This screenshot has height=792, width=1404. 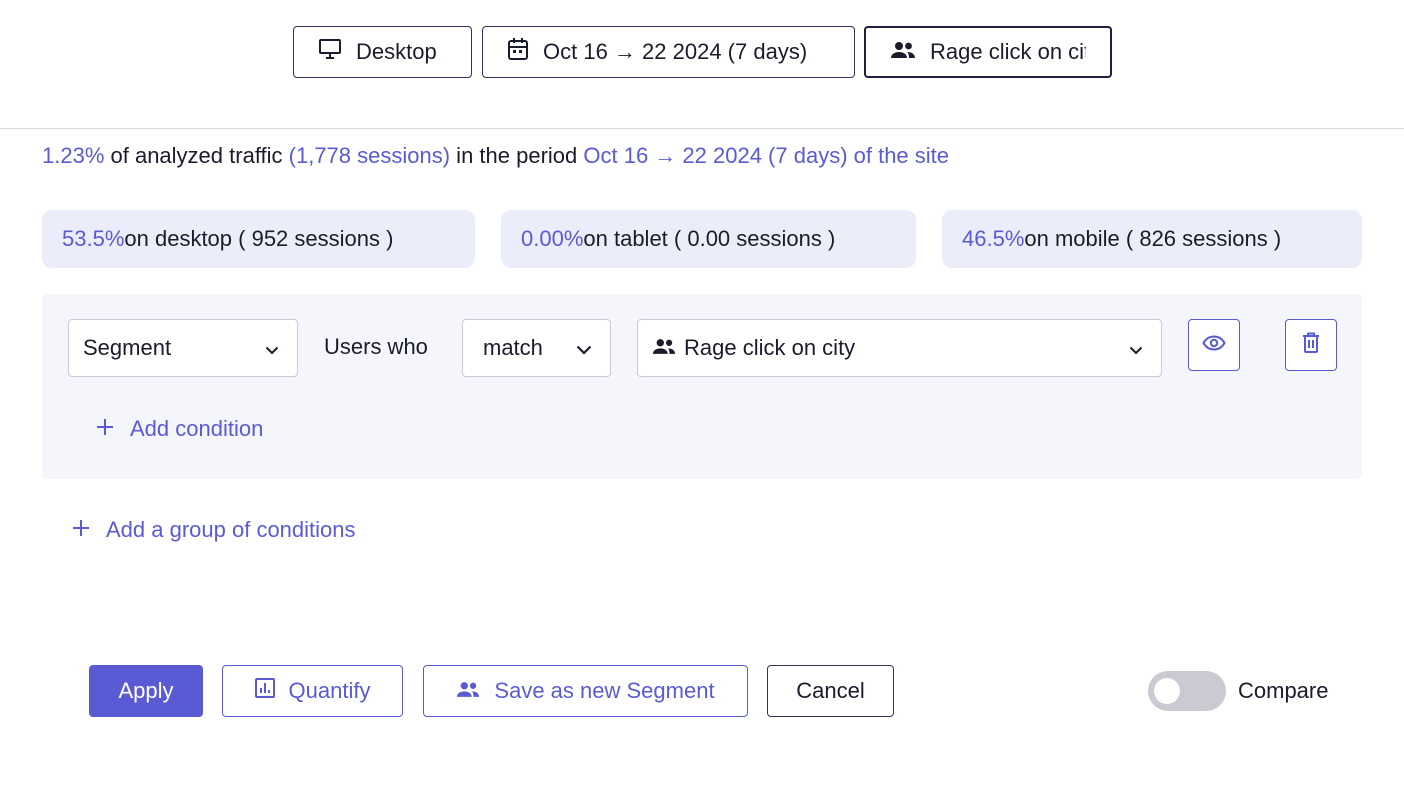 I want to click on segment-filter-button: Rage click on city, so click(x=988, y=52).